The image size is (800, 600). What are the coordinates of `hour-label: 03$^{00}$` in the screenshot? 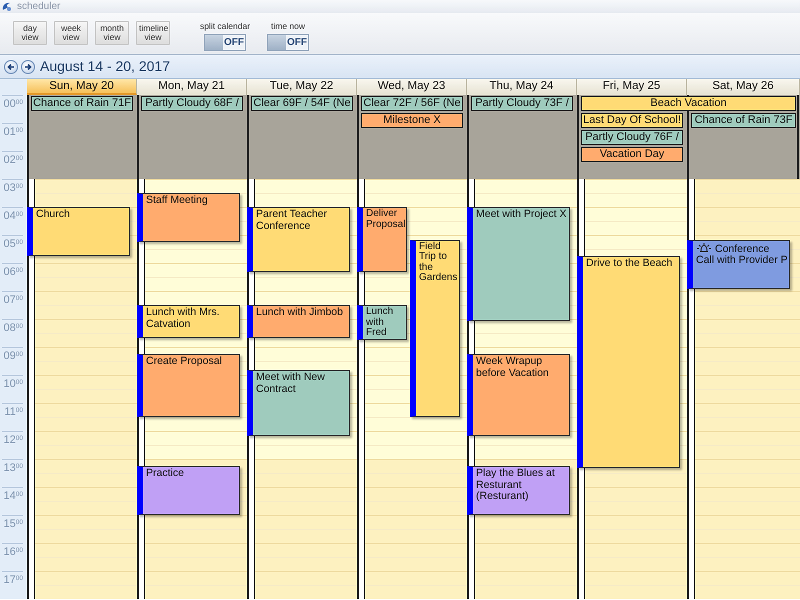 It's located at (13, 187).